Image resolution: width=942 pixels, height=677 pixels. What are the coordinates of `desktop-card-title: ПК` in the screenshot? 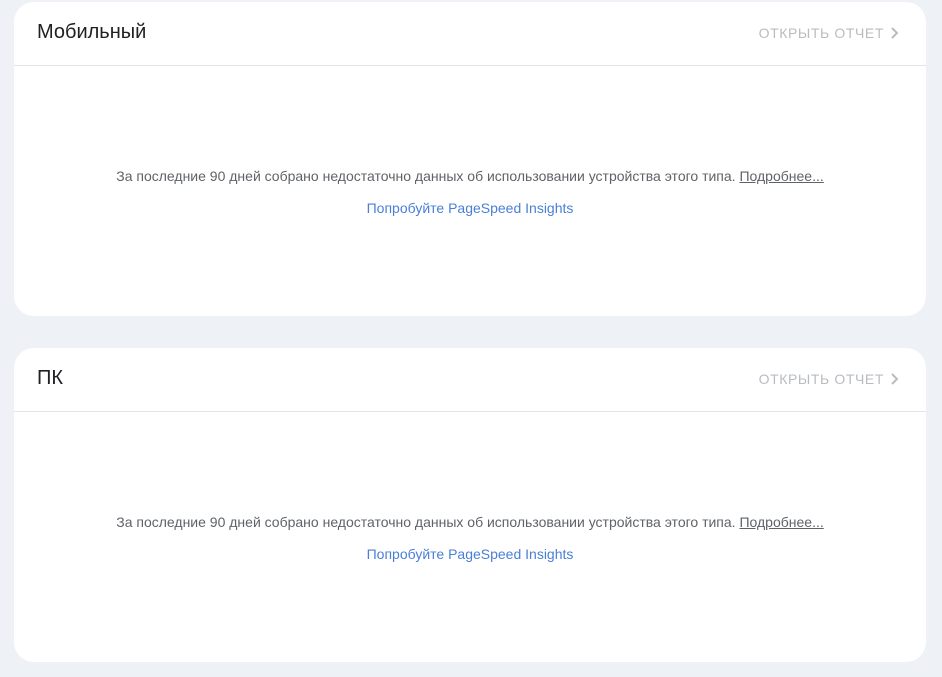 It's located at (50, 378).